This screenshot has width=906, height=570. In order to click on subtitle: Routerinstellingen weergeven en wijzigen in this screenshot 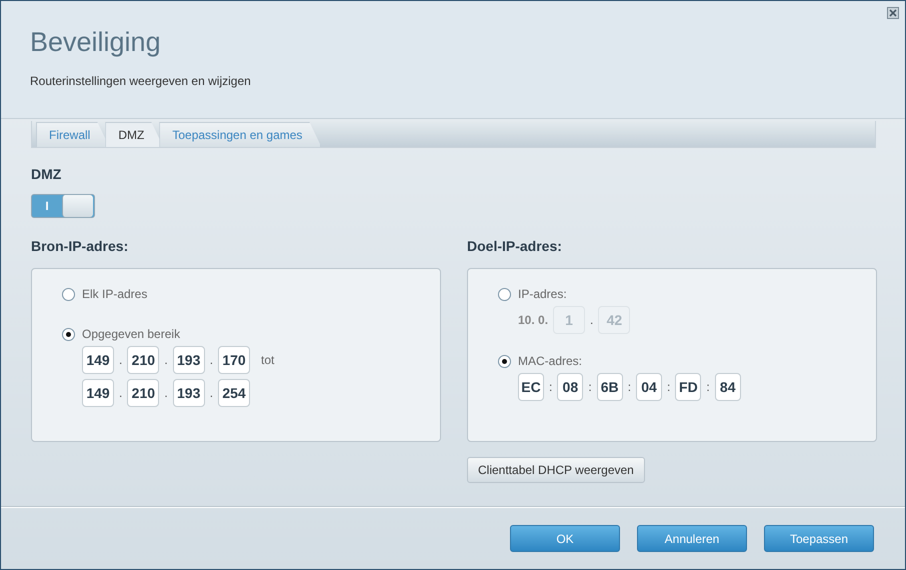, I will do `click(141, 81)`.